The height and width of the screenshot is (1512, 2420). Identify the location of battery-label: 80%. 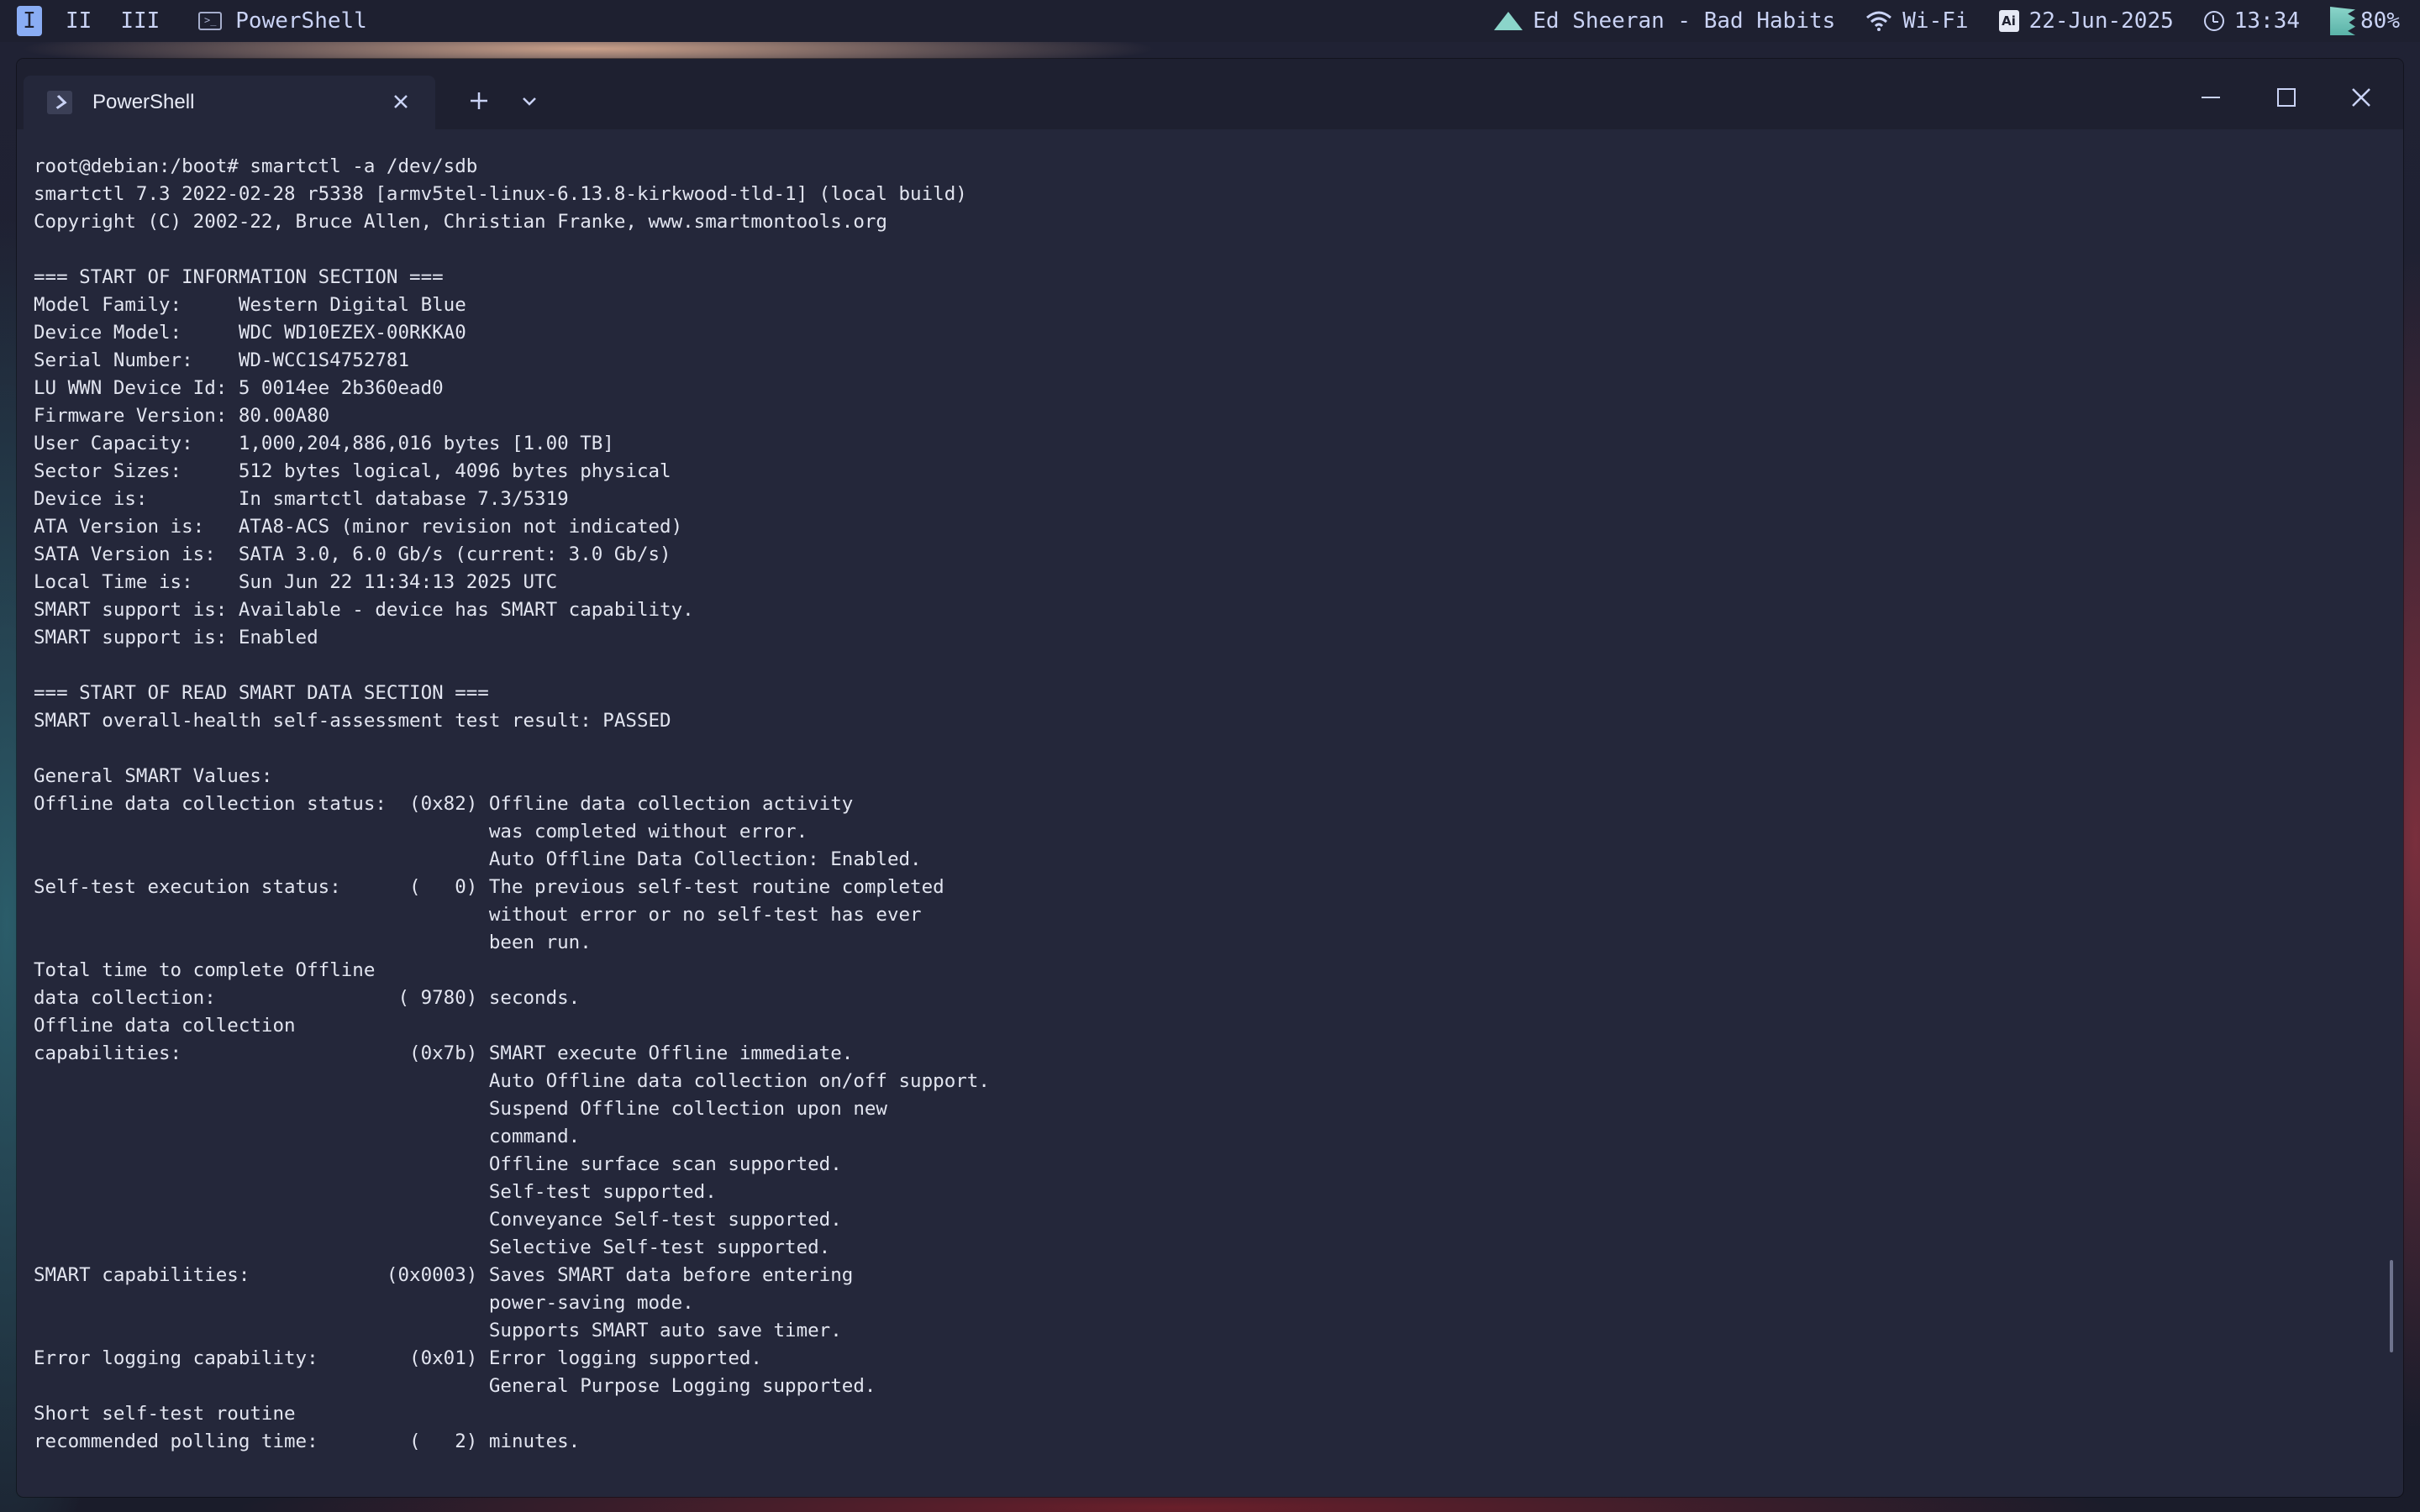
(2380, 21).